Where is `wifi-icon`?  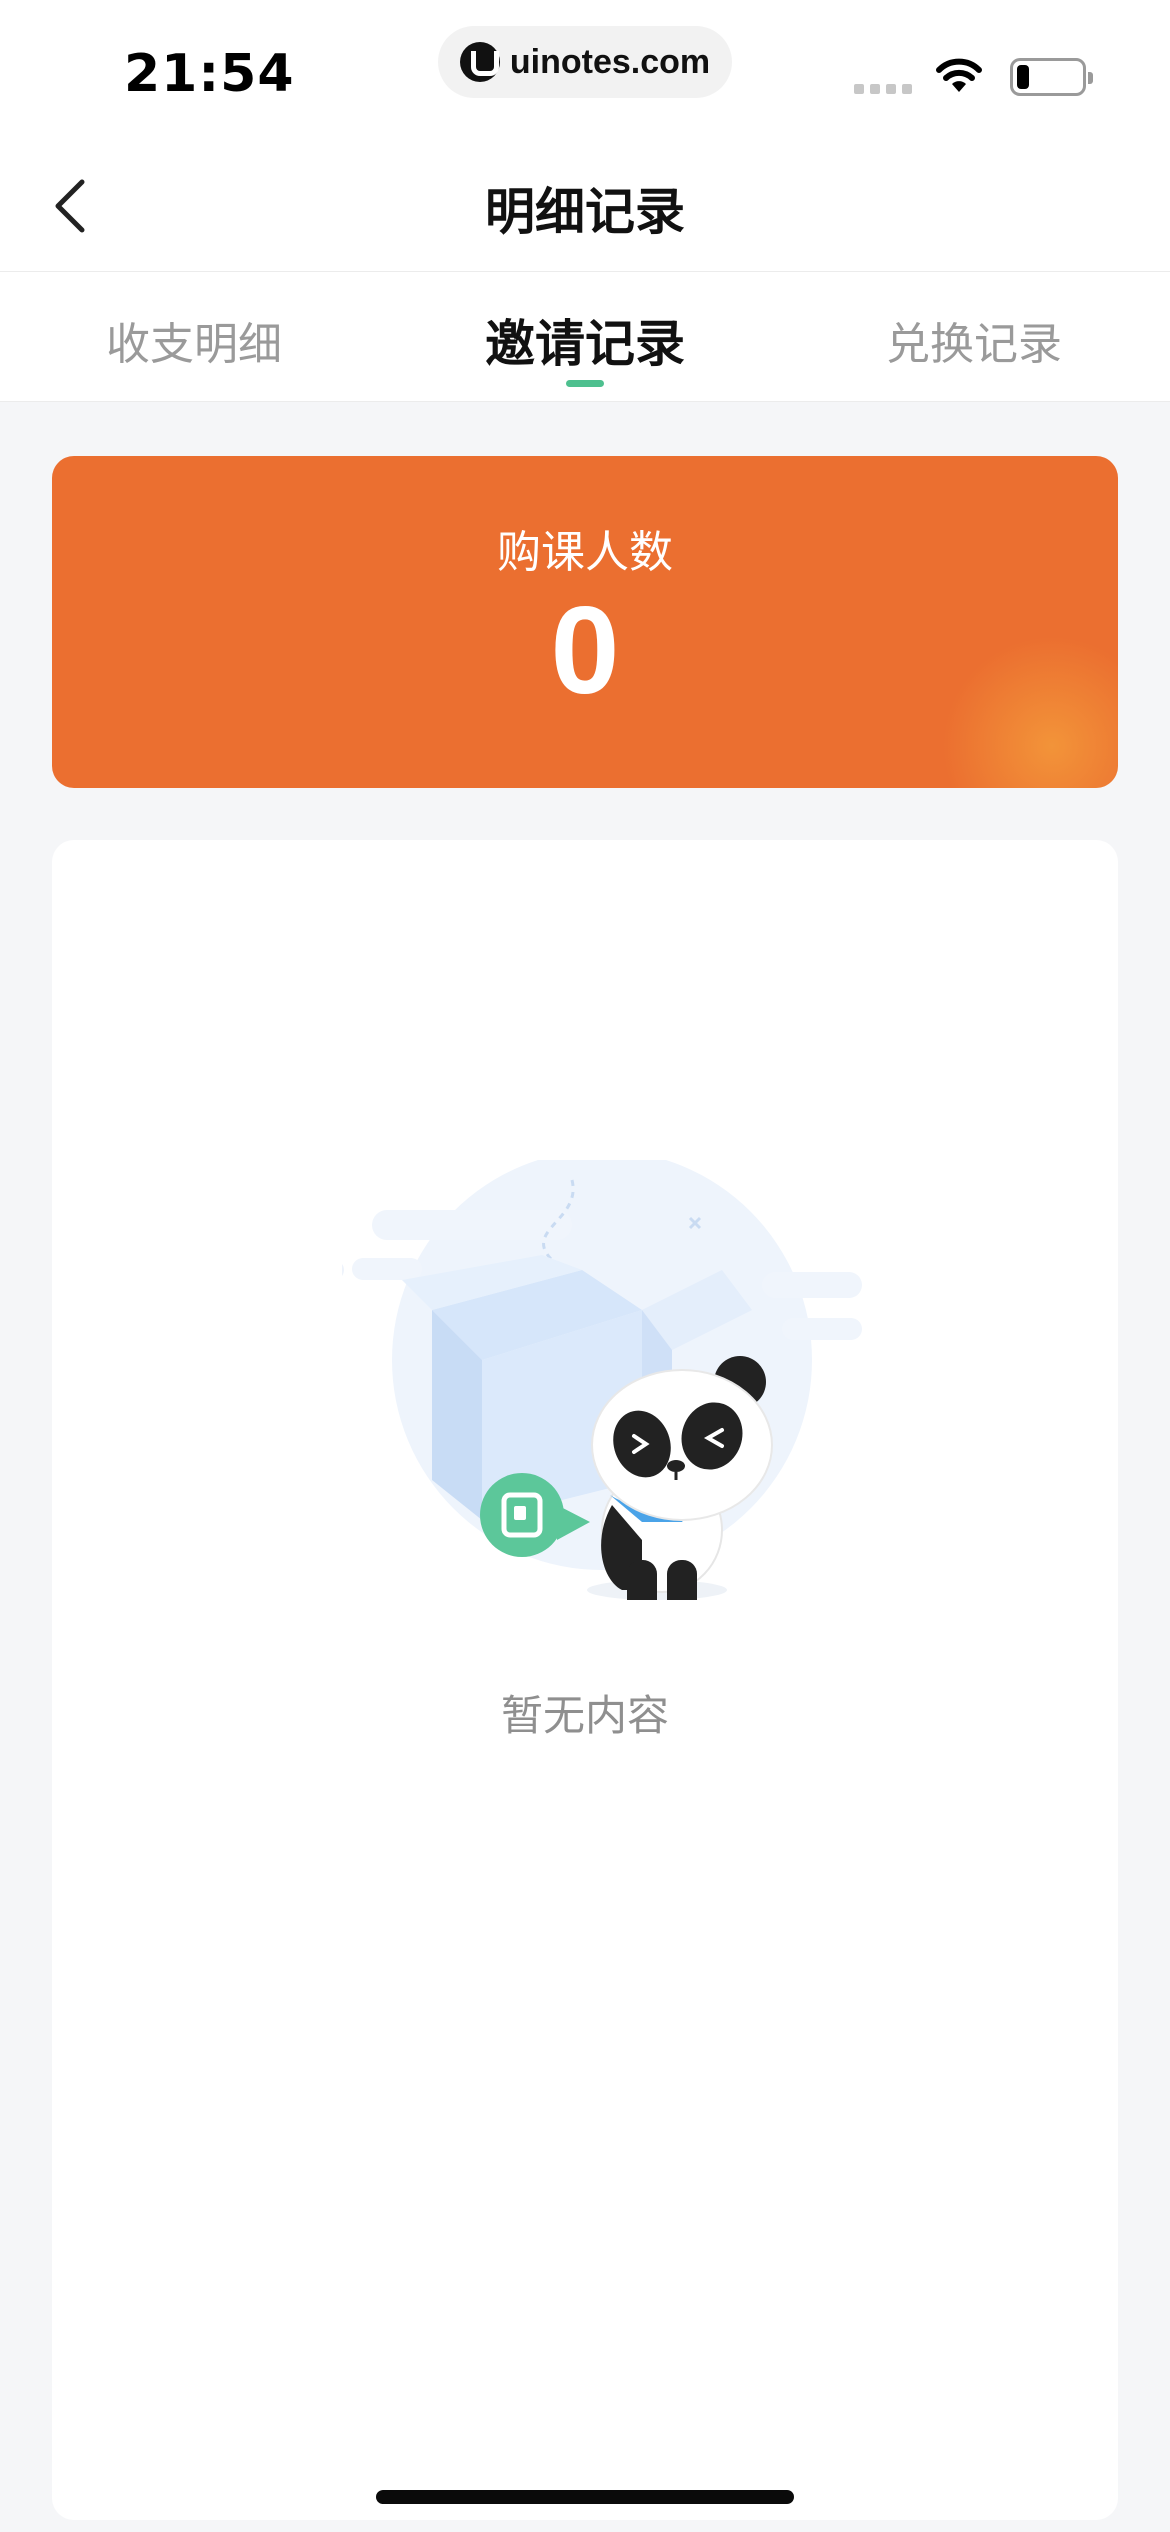
wifi-icon is located at coordinates (959, 75).